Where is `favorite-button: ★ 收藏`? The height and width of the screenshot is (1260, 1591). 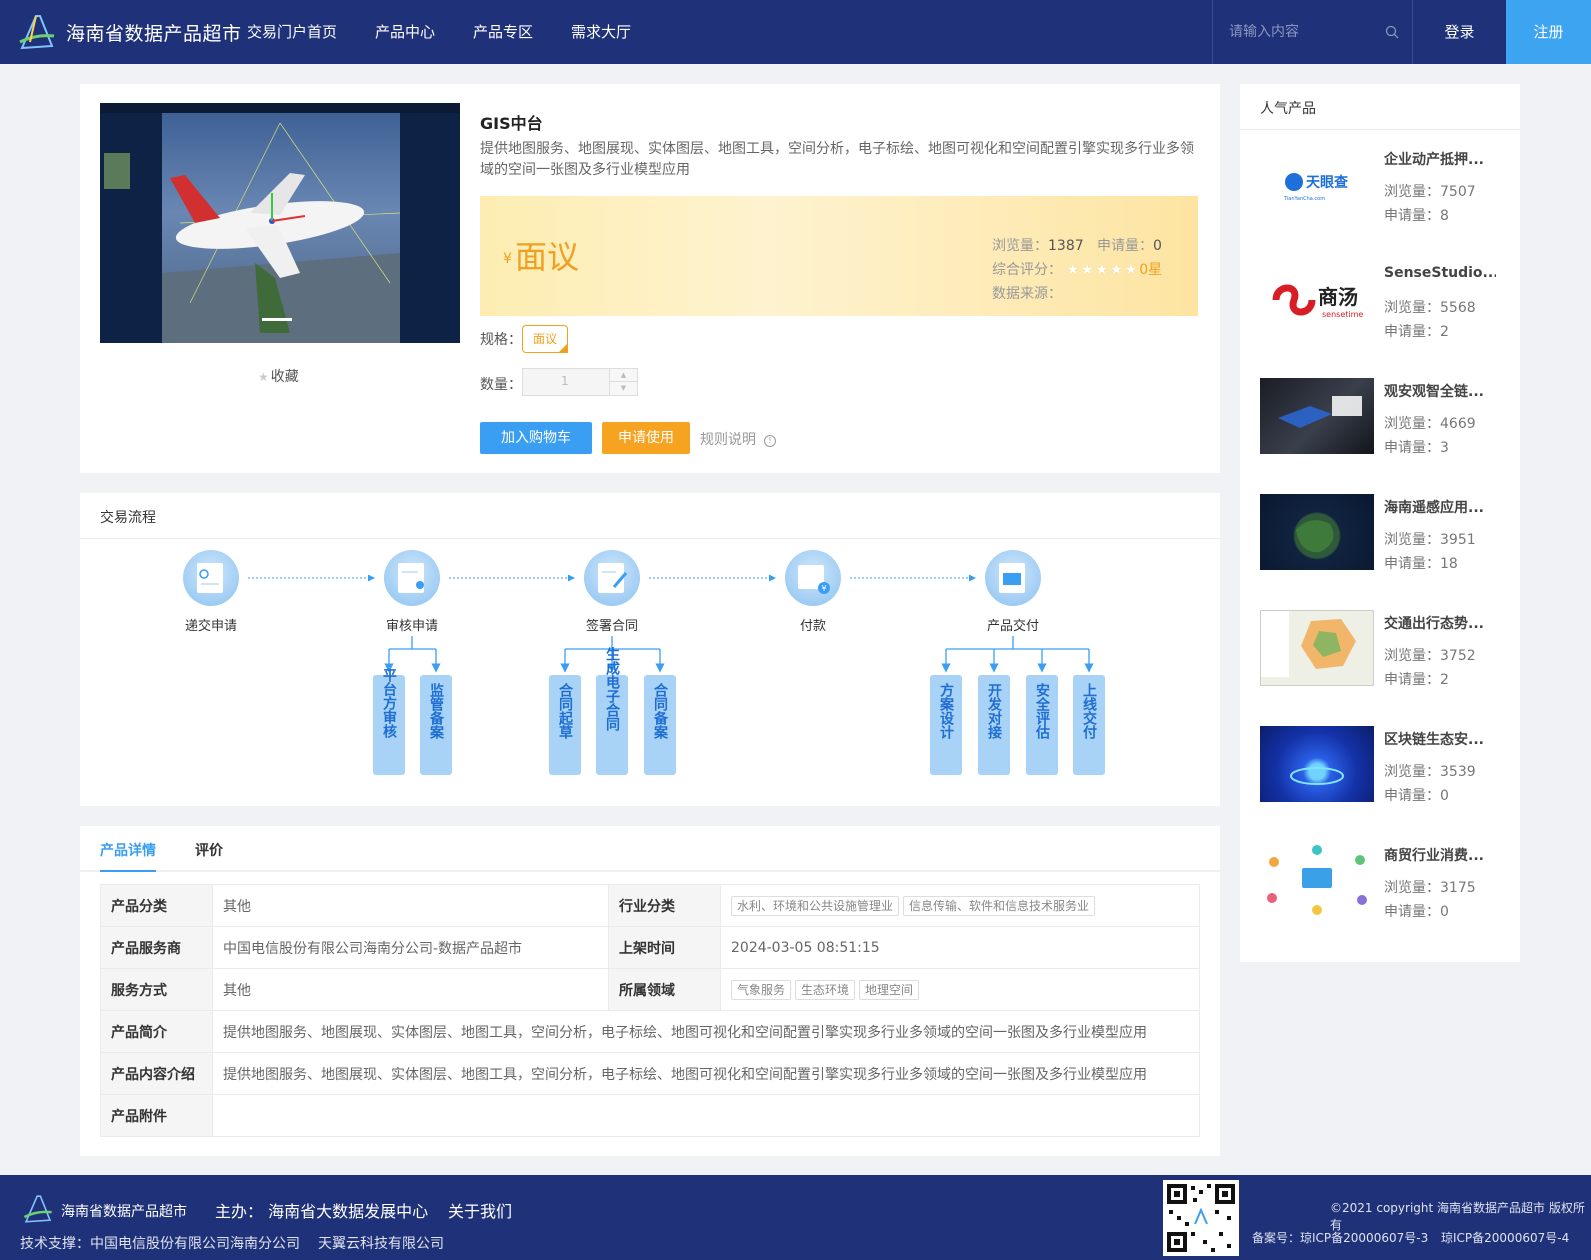 favorite-button: ★ 收藏 is located at coordinates (278, 376).